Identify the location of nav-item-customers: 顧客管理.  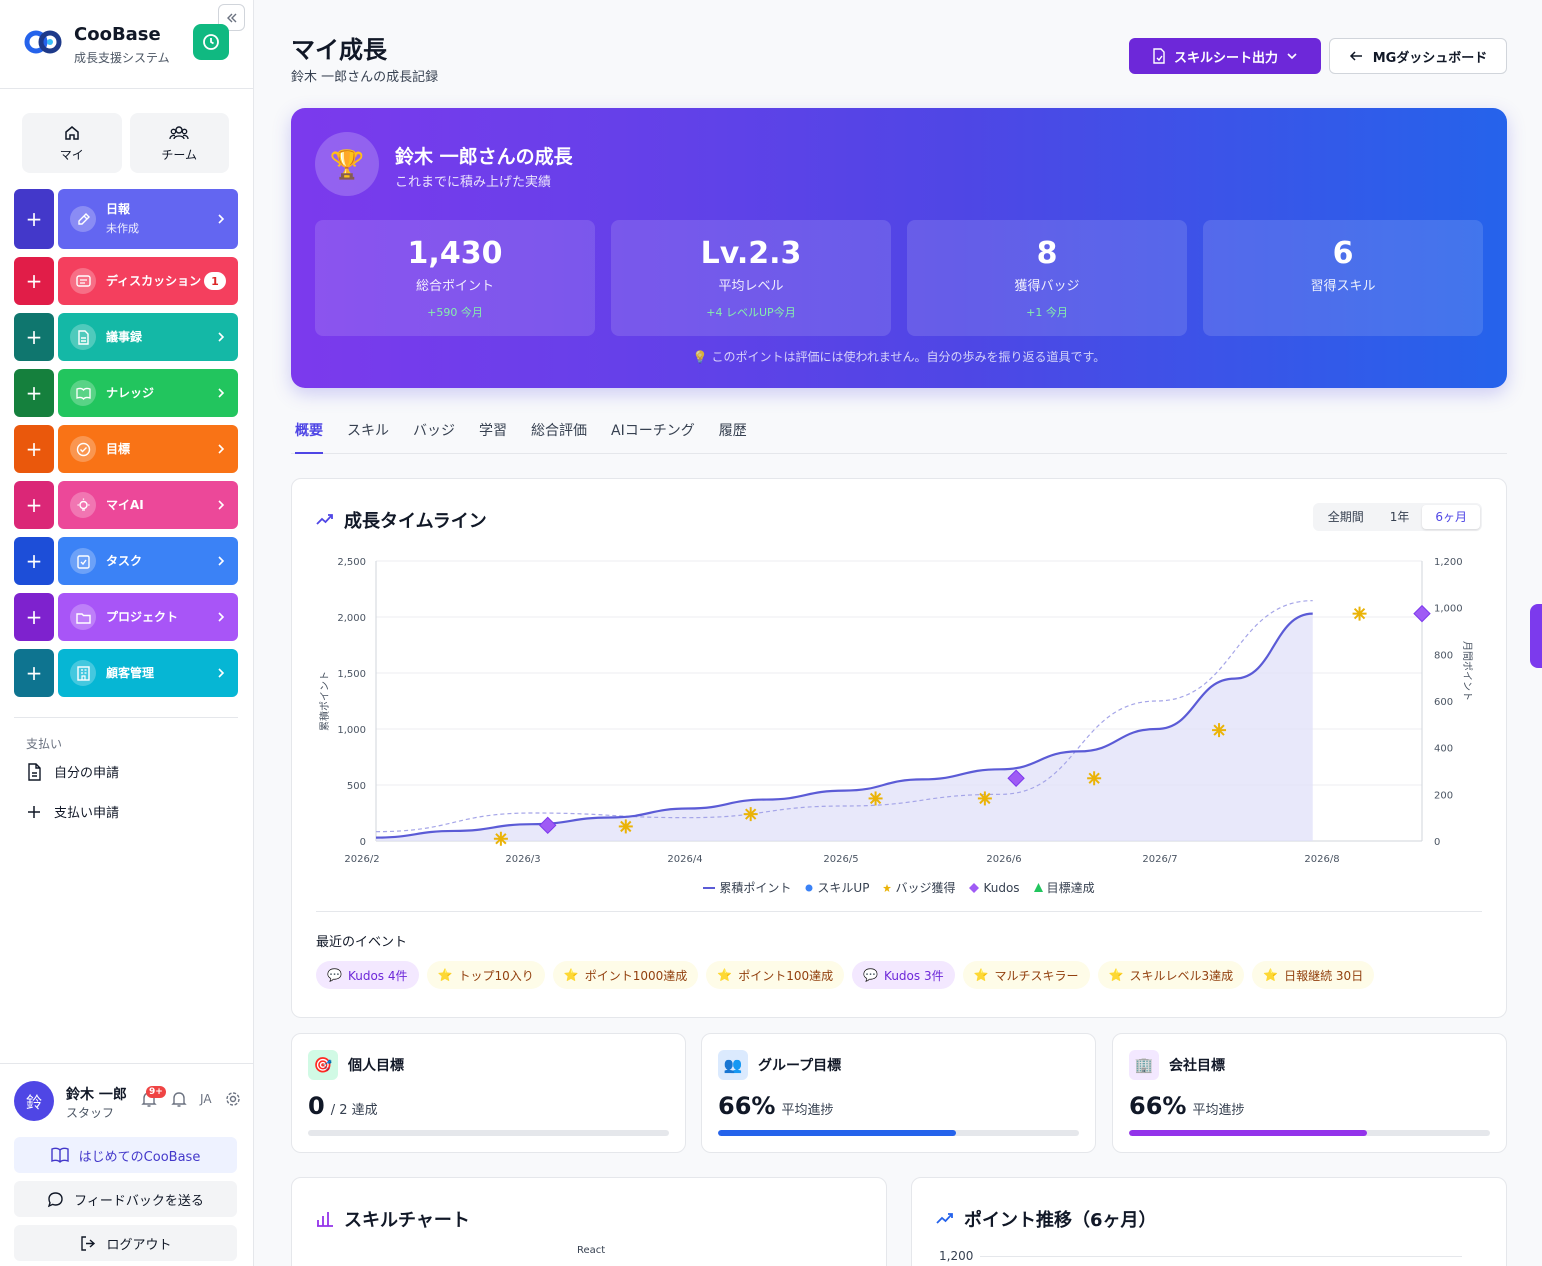
(148, 673).